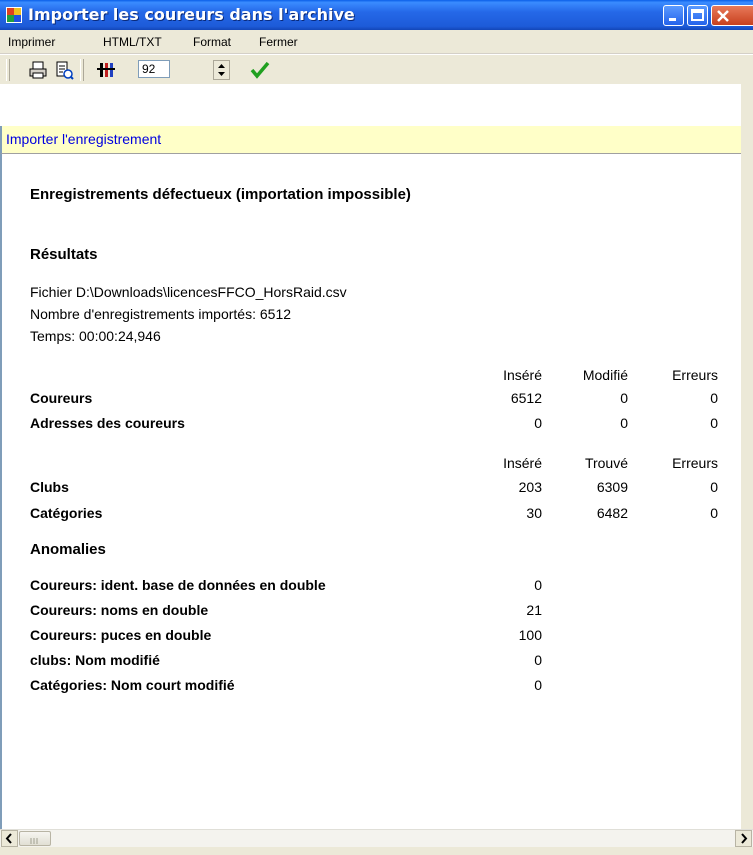  I want to click on window-bottom-edge, so click(376, 851).